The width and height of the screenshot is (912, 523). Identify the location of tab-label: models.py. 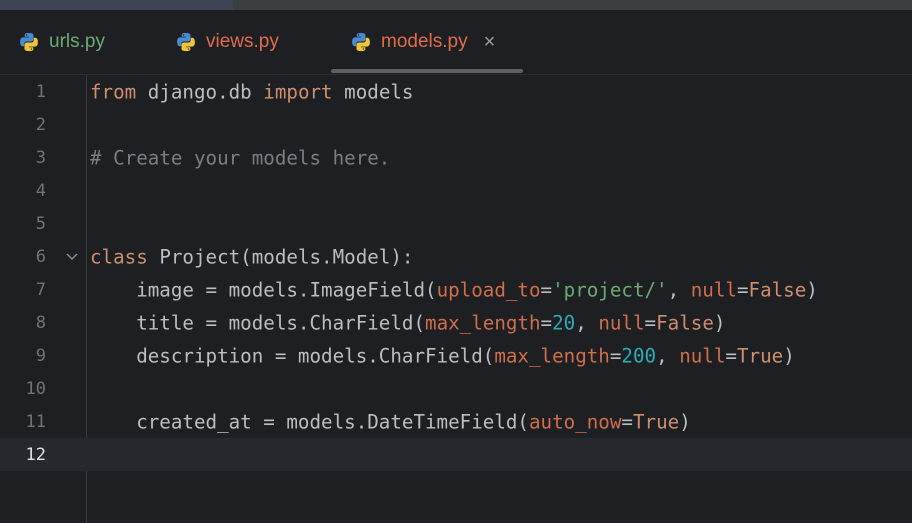
(424, 41).